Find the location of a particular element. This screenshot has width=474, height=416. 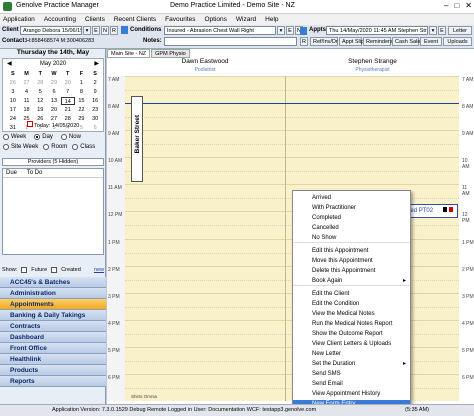

calendar-day: 23 is located at coordinates (95, 110).